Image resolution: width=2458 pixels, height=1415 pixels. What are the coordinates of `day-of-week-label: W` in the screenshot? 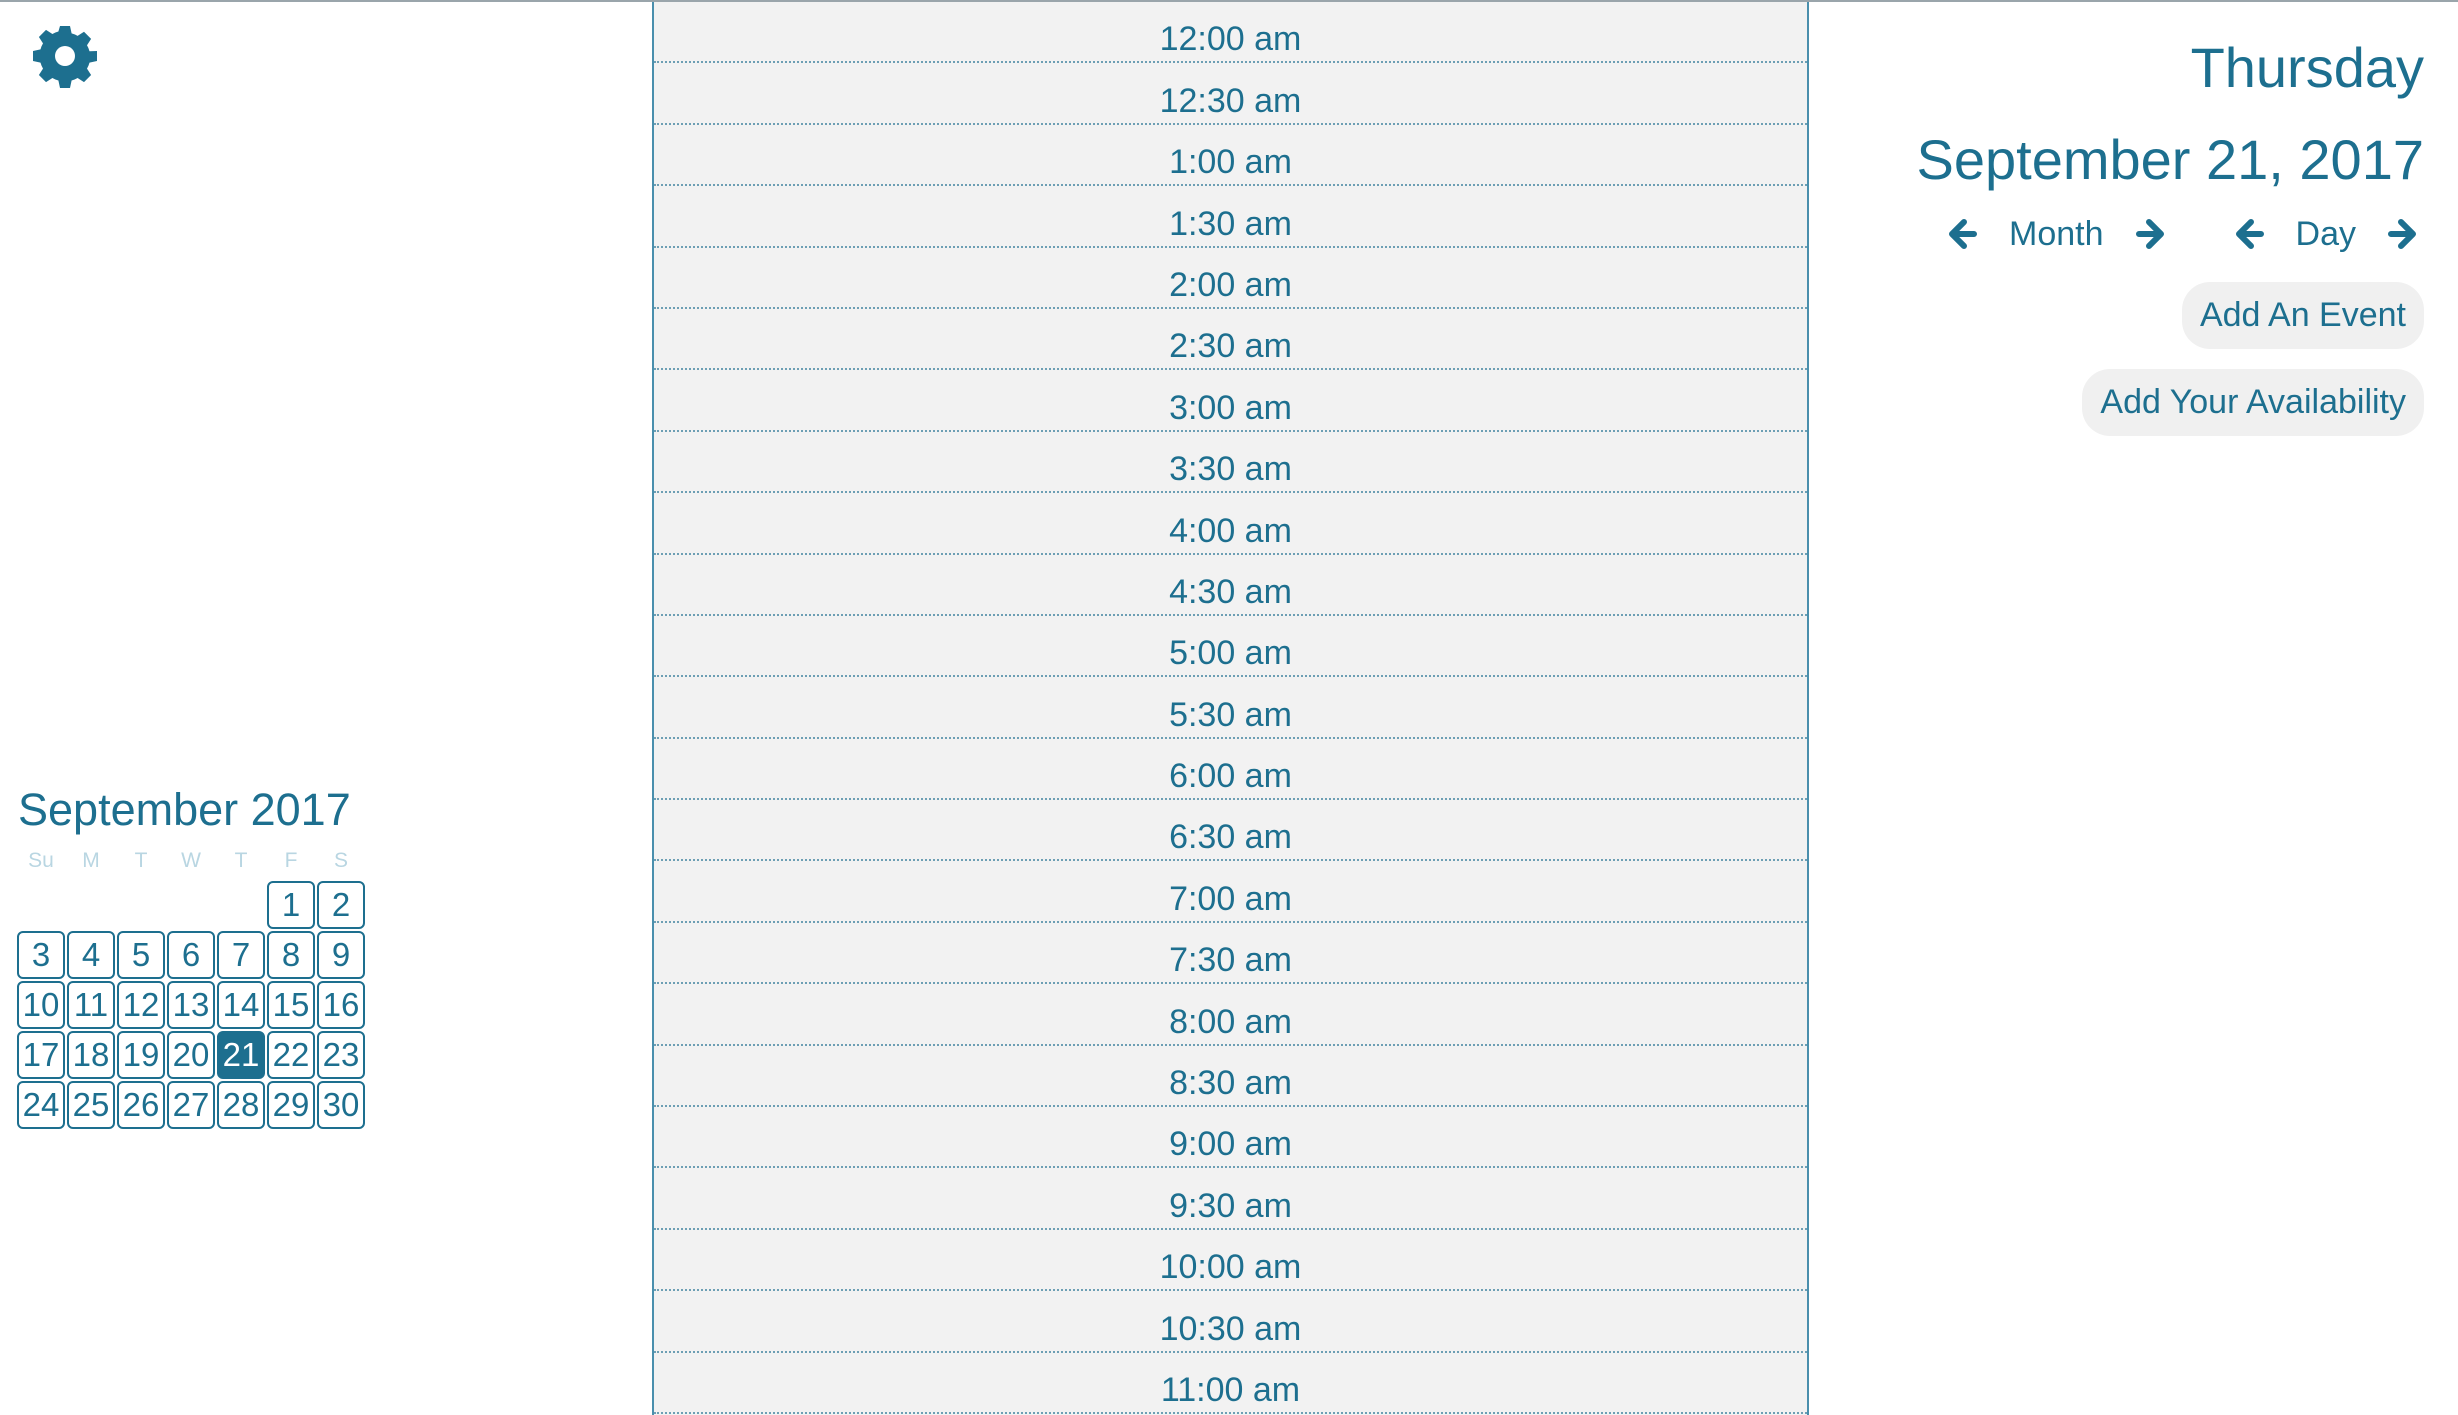 It's located at (191, 860).